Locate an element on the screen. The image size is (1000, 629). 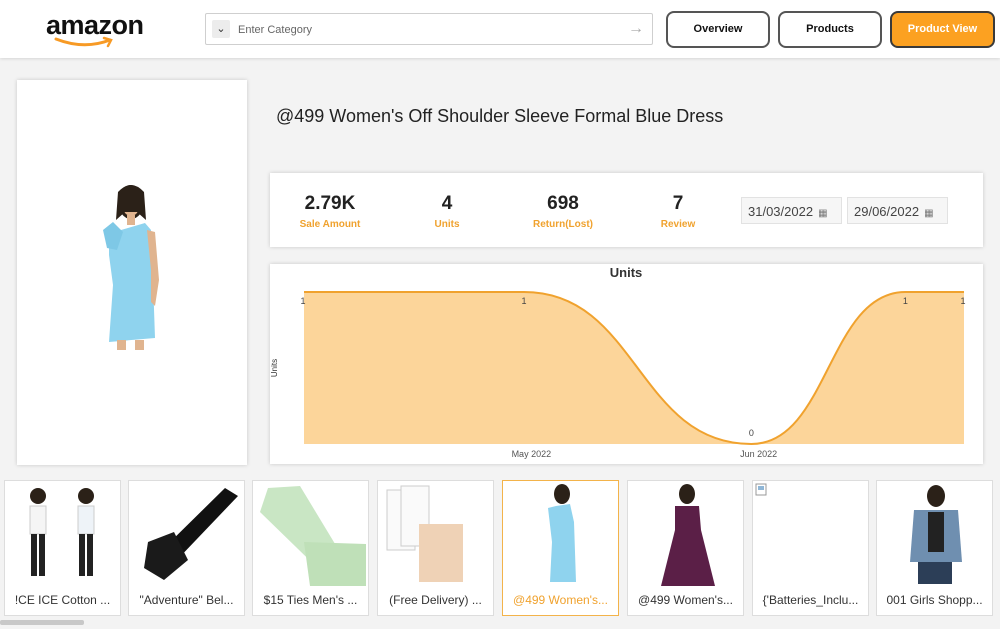
end-date-picker: 29/06/2022 ▦ is located at coordinates (897, 210).